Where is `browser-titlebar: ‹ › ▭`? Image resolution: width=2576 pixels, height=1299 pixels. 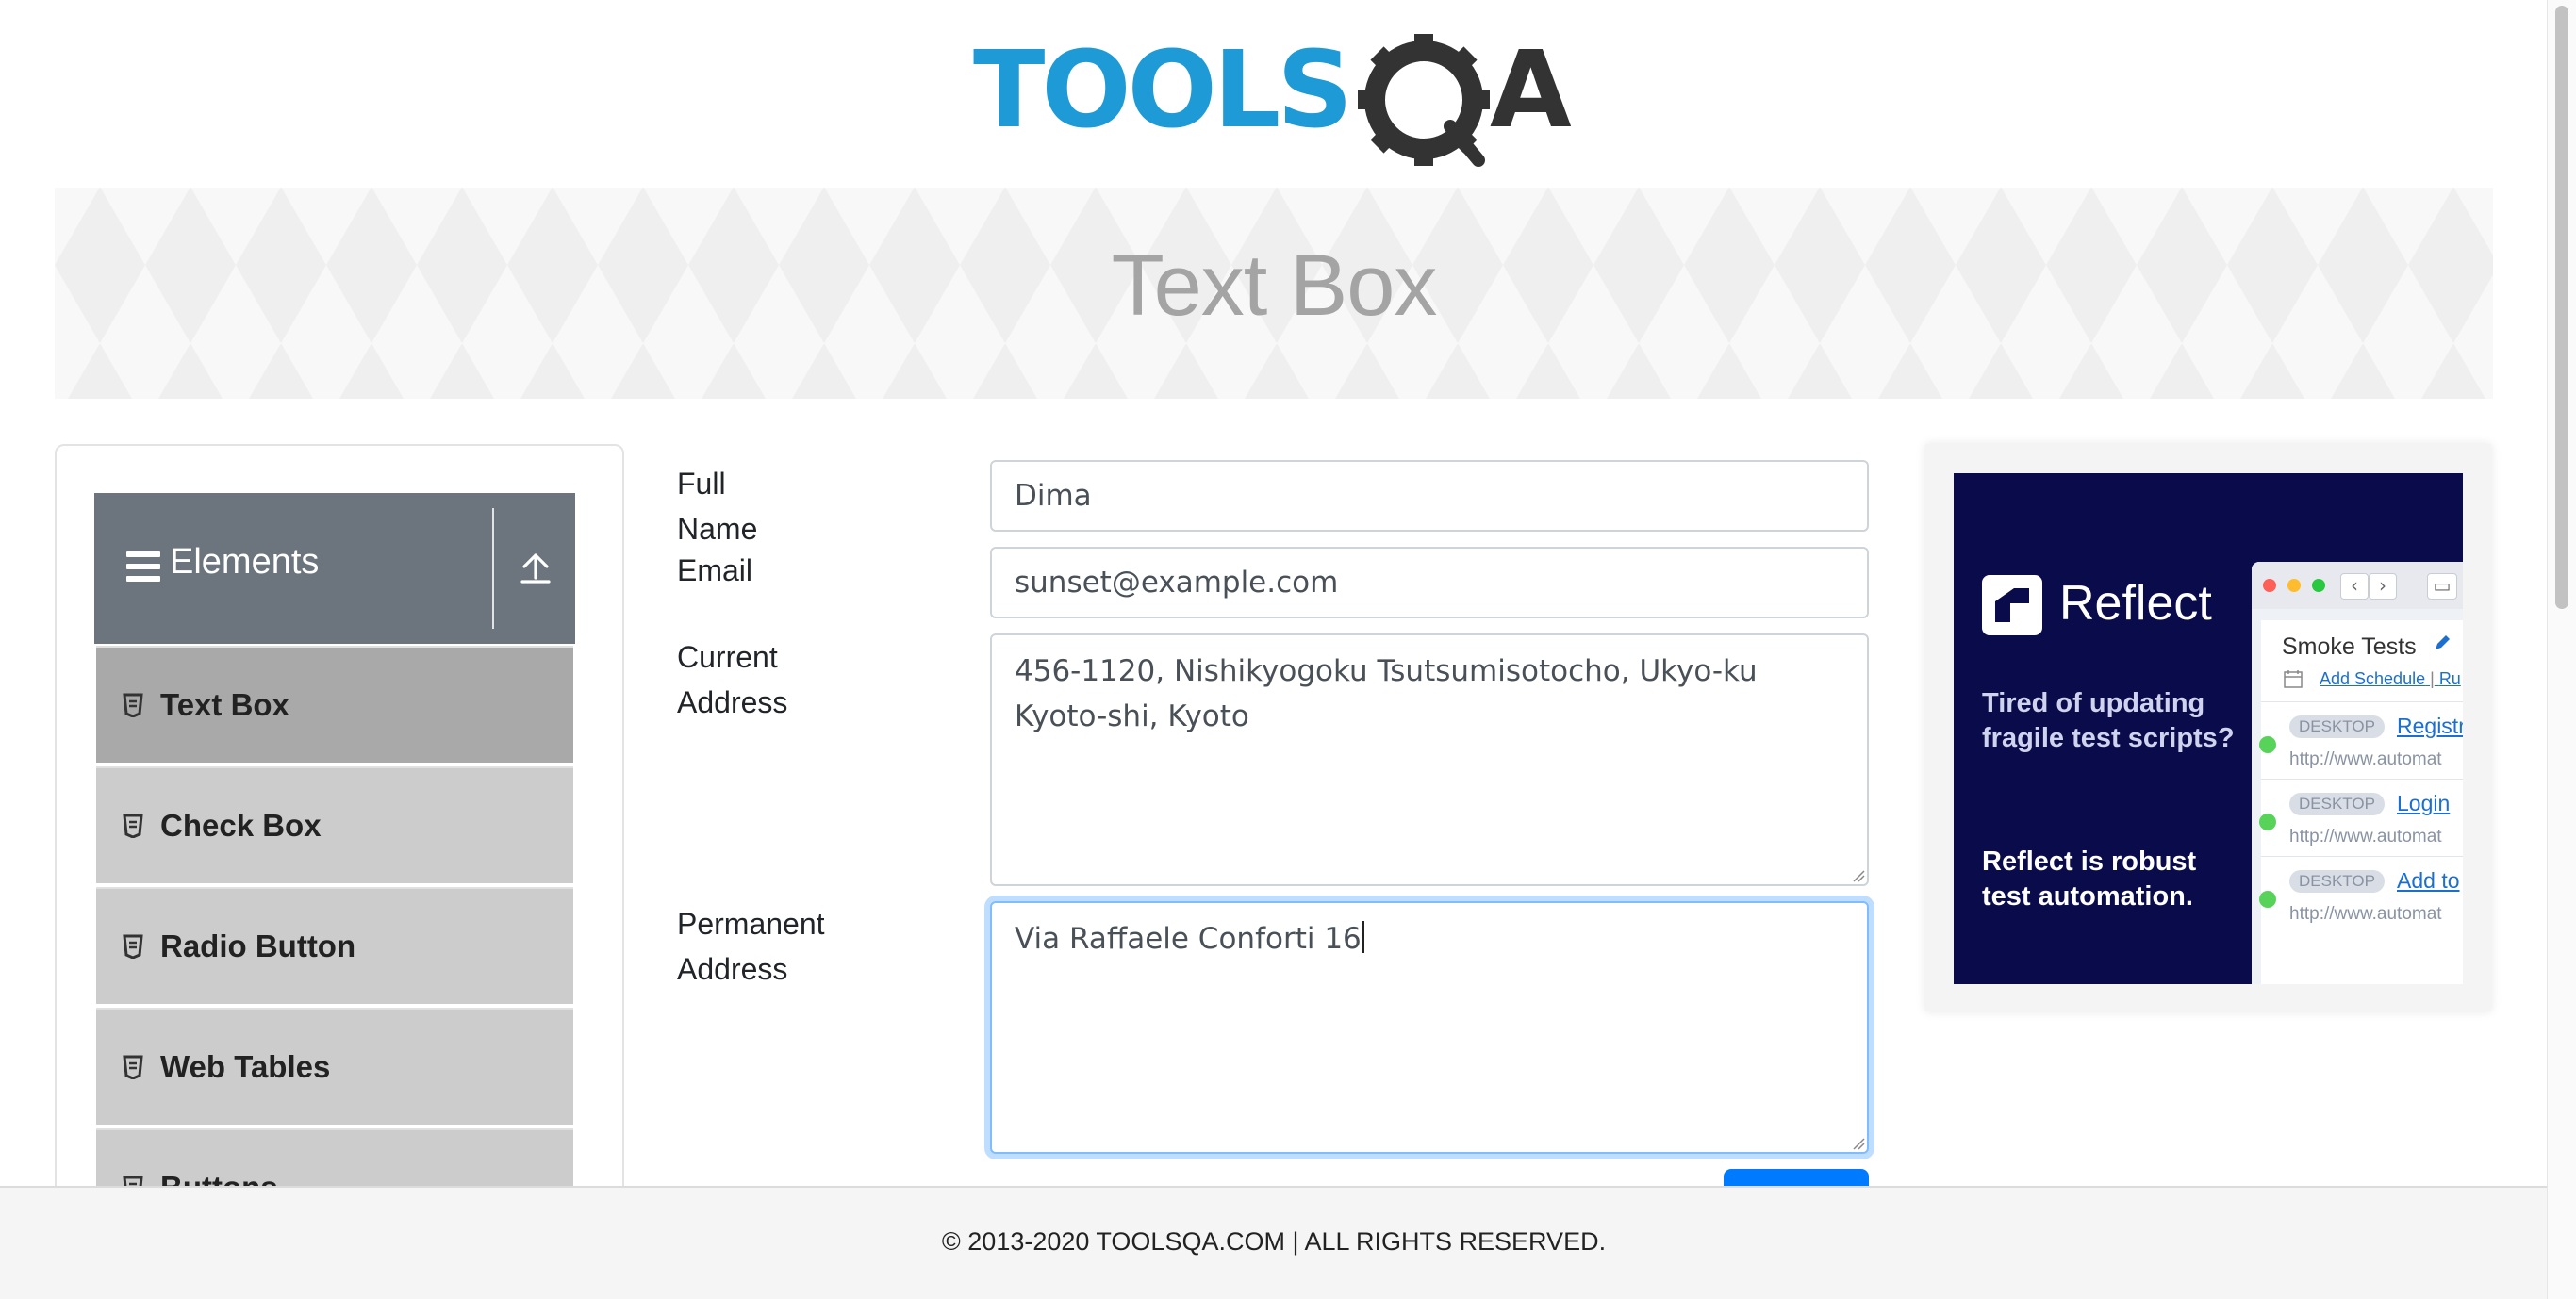
browser-titlebar: ‹ › ▭ is located at coordinates (2357, 585).